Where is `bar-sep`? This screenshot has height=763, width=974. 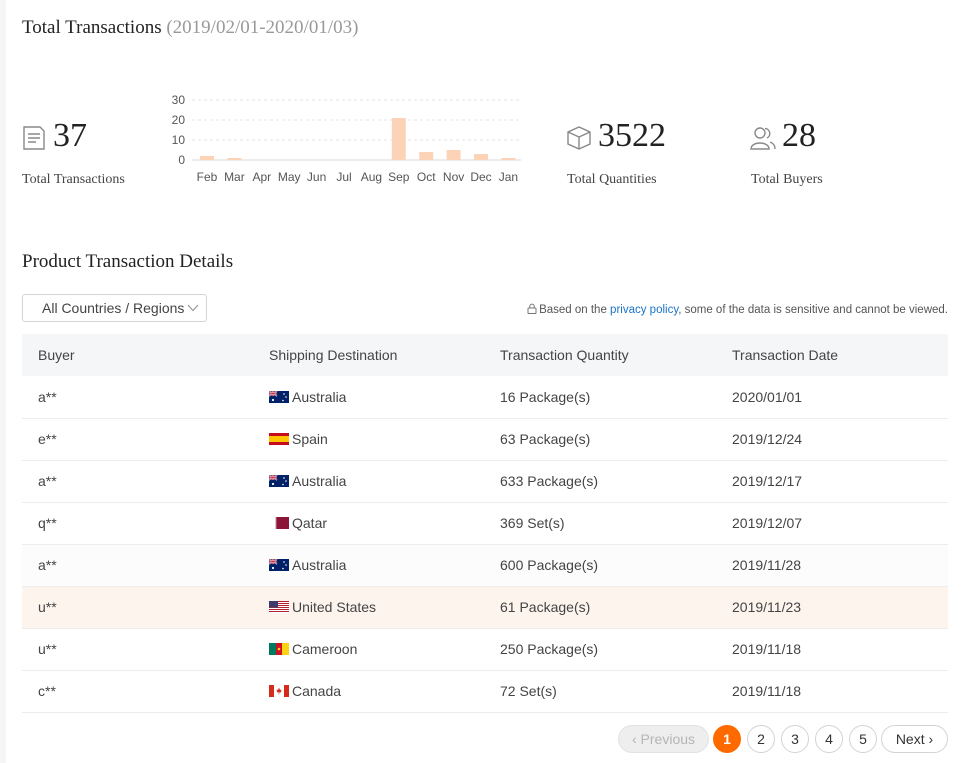
bar-sep is located at coordinates (398, 139).